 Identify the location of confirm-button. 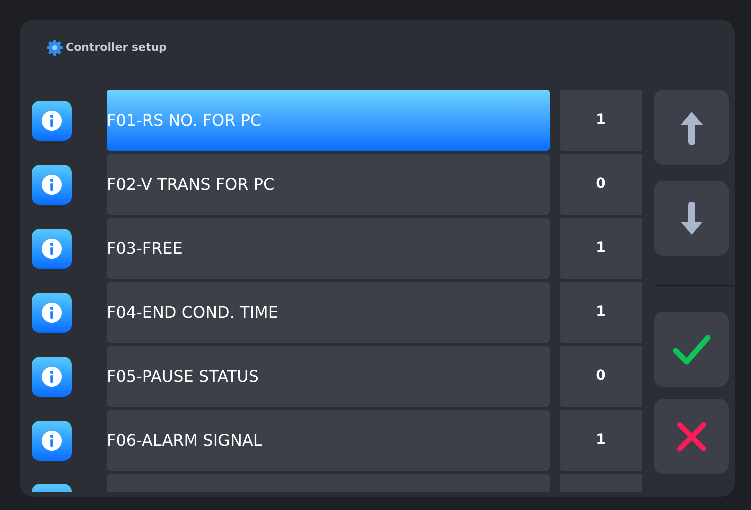
(691, 349).